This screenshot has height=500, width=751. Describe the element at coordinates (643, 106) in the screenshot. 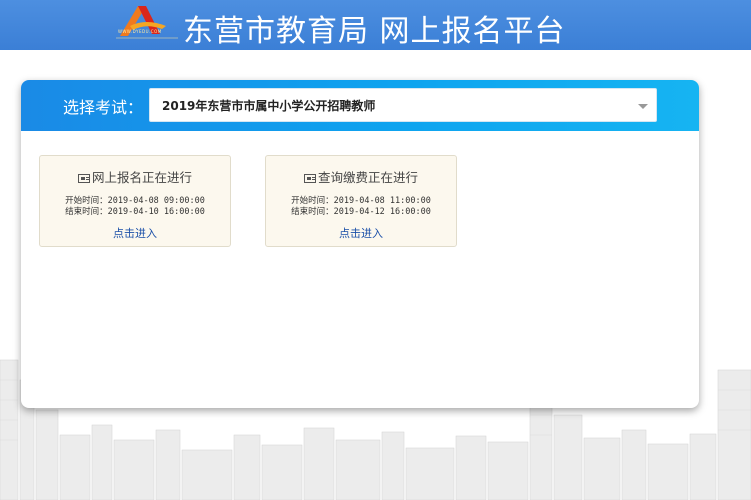

I see `chevron-down-icon` at that location.